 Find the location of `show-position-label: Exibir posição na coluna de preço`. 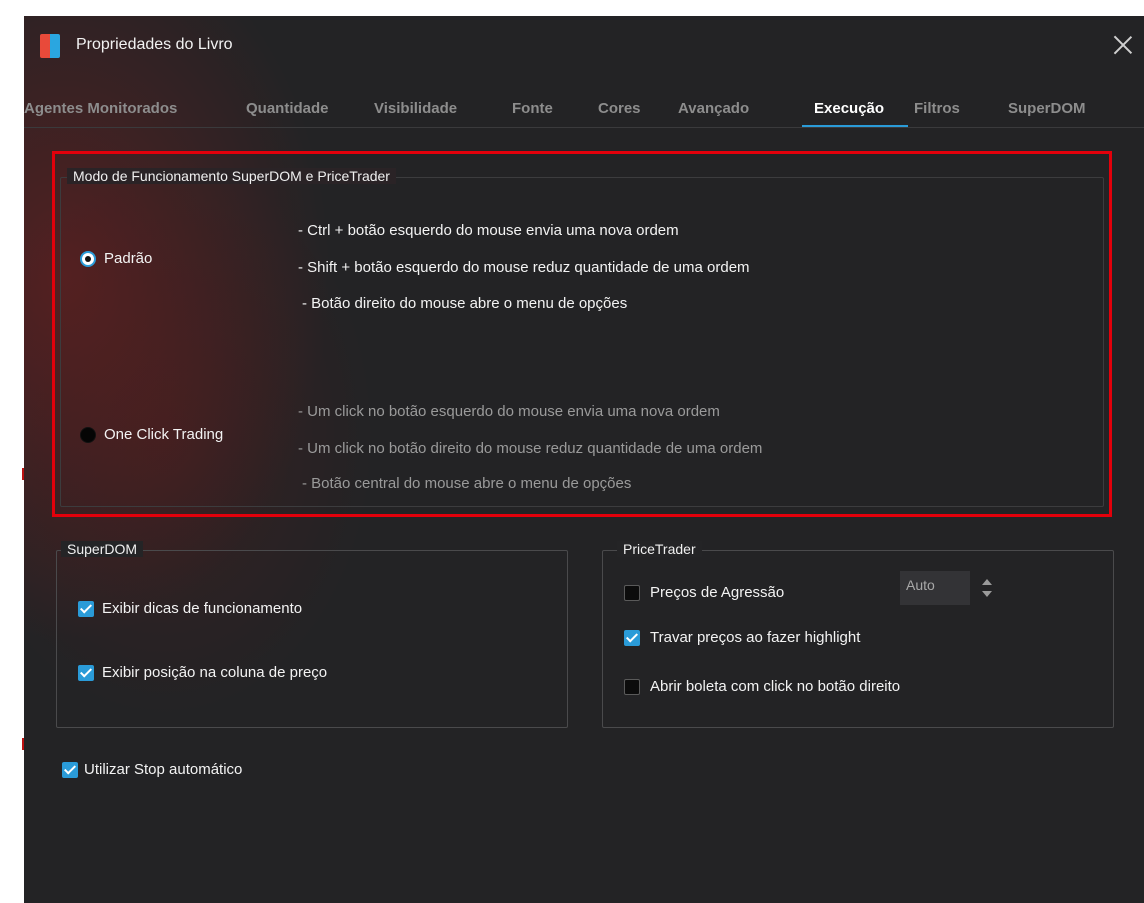

show-position-label: Exibir posição na coluna de preço is located at coordinates (215, 672).